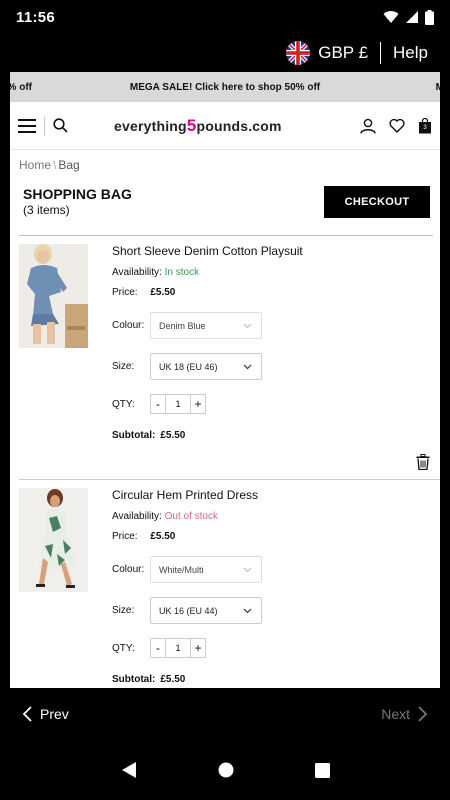 Image resolution: width=450 pixels, height=800 pixels. What do you see at coordinates (36, 17) in the screenshot?
I see `status-time: 11:56` at bounding box center [36, 17].